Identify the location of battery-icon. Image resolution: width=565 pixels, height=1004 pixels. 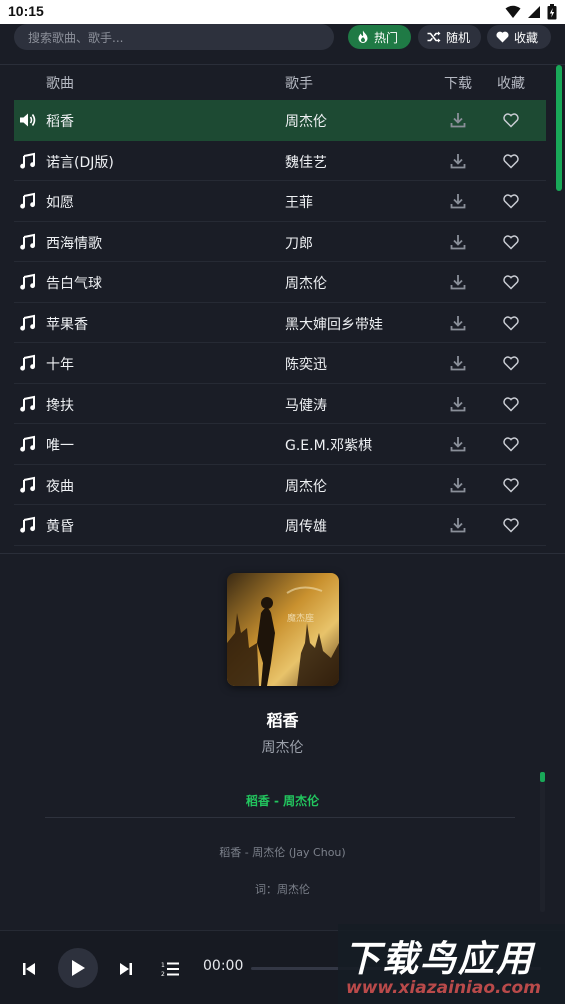
(552, 12).